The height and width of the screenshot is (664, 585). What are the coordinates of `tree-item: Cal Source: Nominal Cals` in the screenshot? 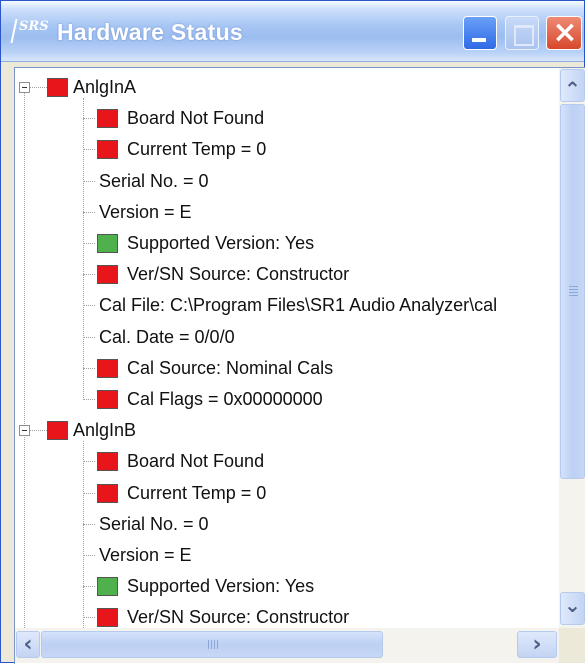 It's located at (287, 368).